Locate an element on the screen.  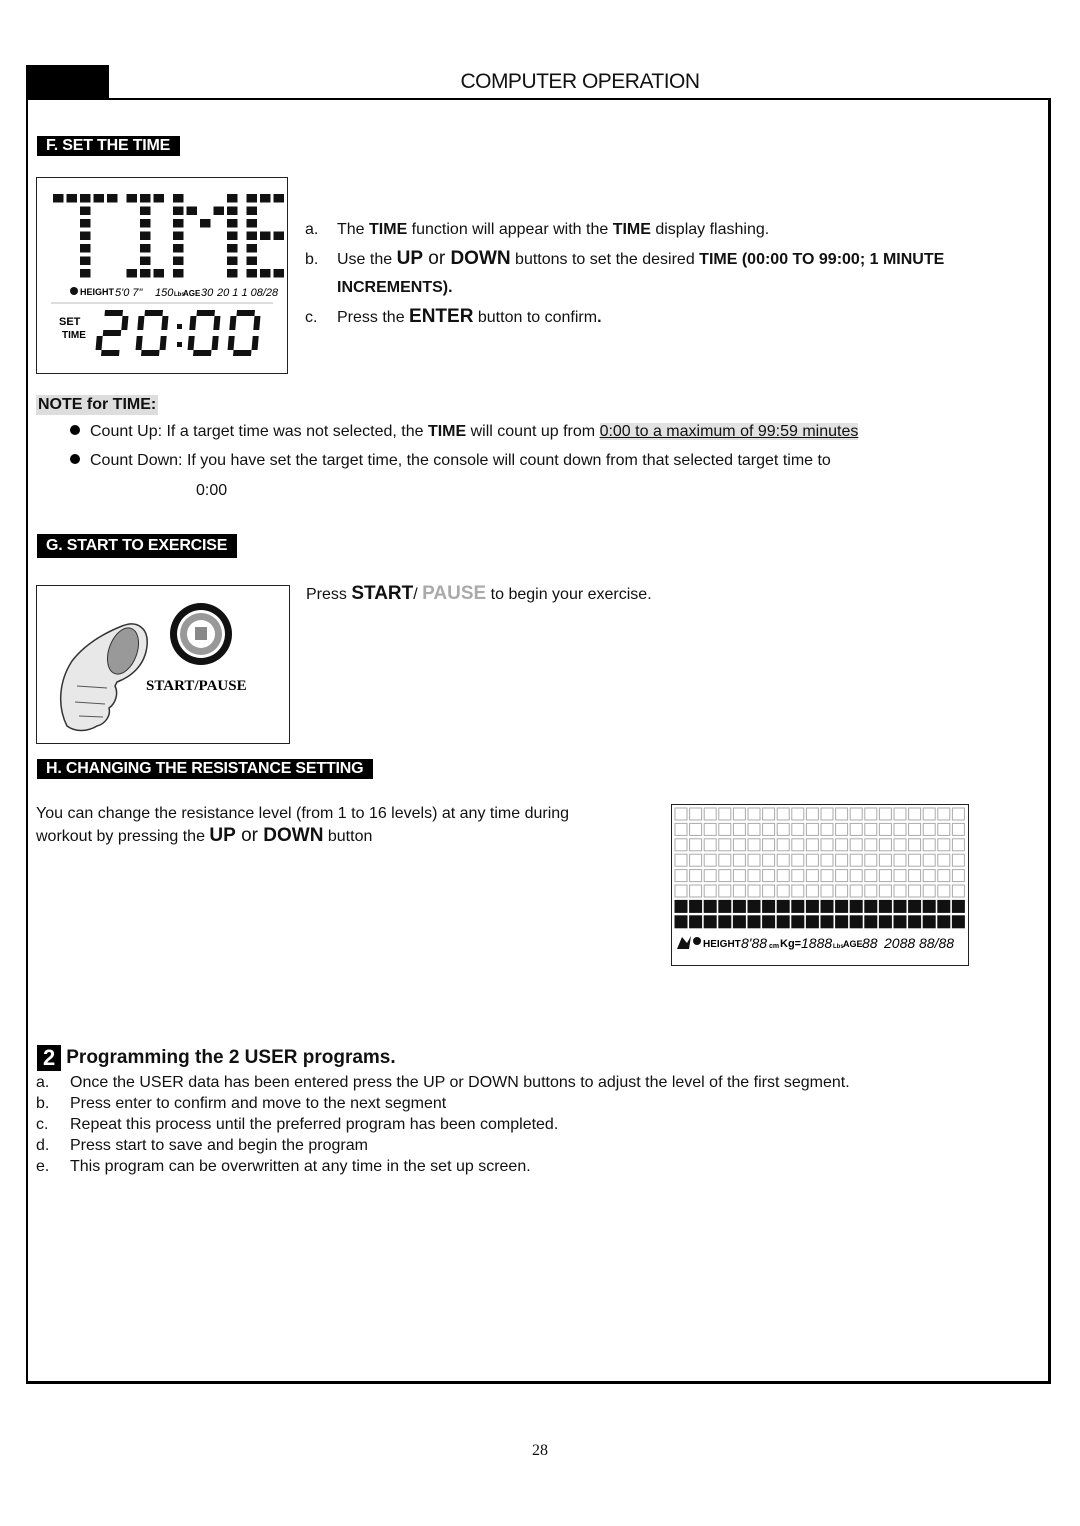
lcd-weight-value: 1888 is located at coordinates (816, 943).